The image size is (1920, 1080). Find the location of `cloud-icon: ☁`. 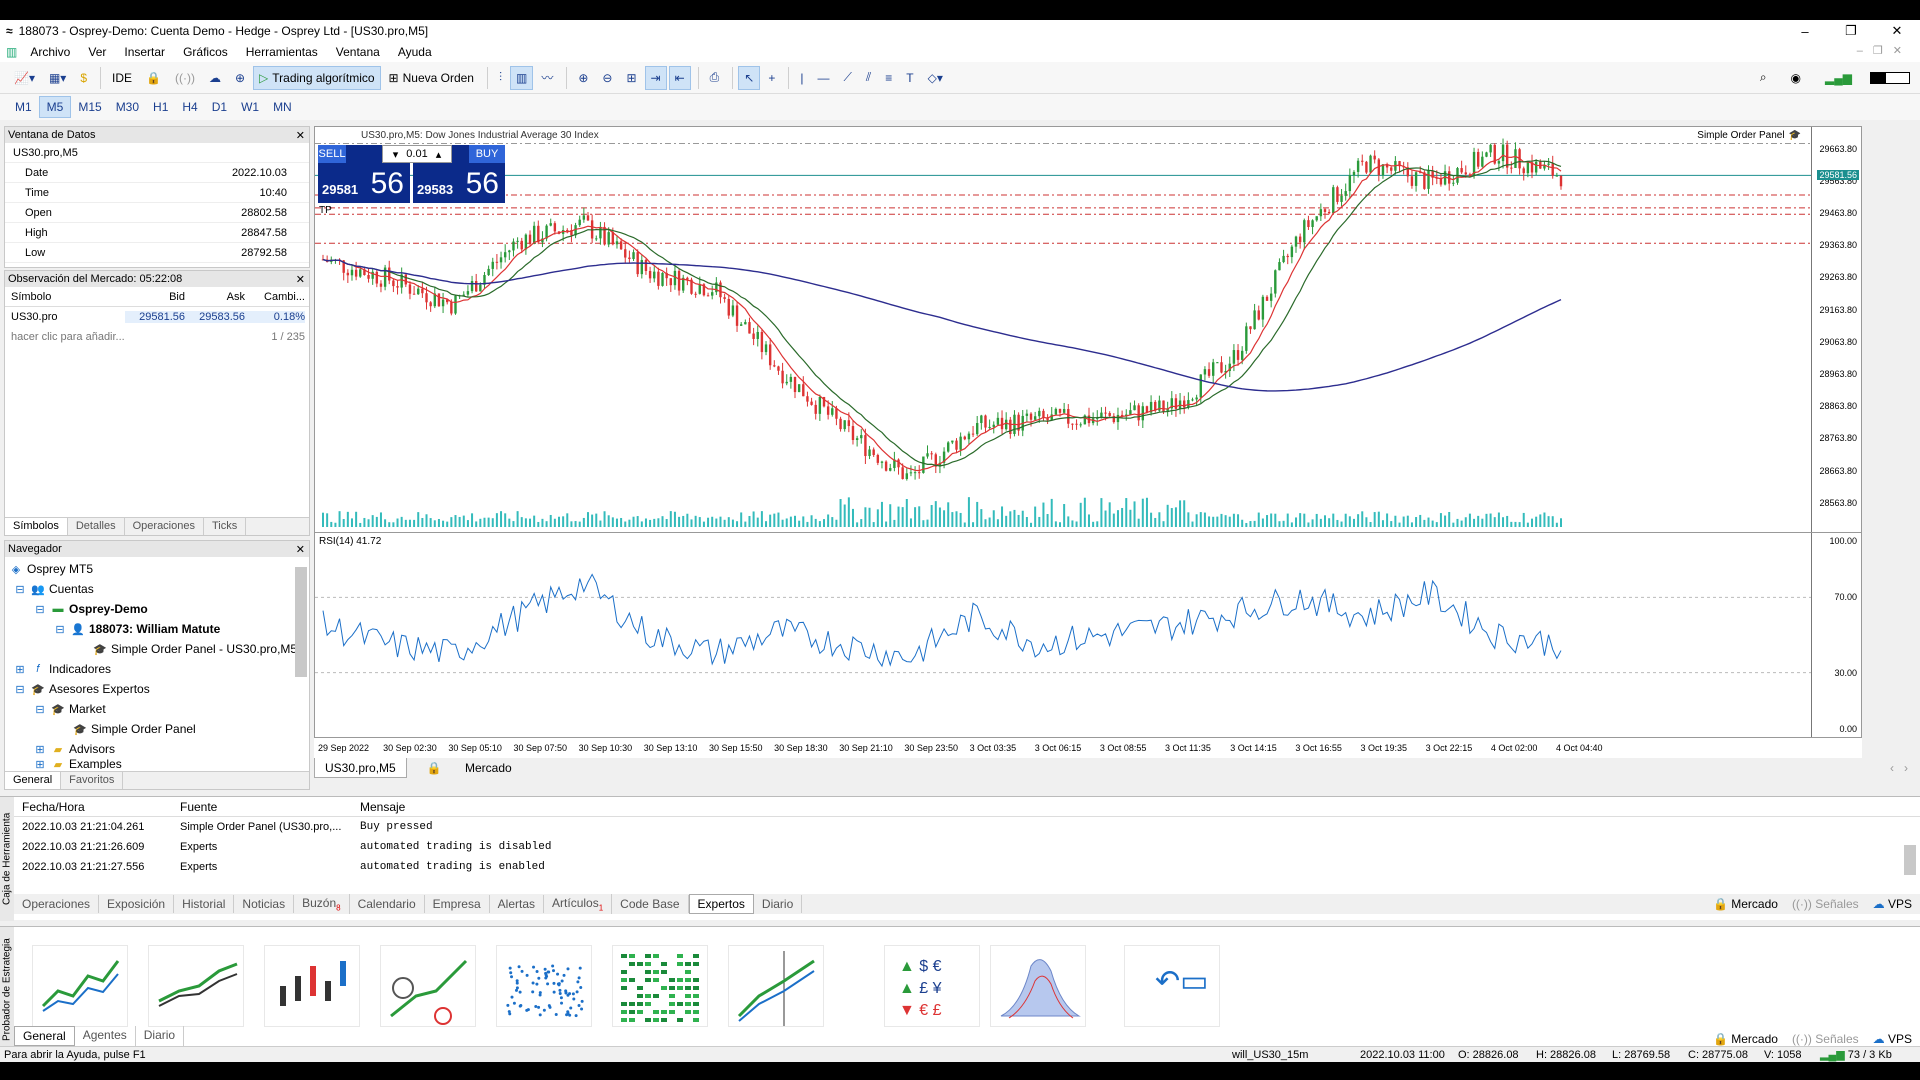

cloud-icon: ☁ is located at coordinates (215, 78).